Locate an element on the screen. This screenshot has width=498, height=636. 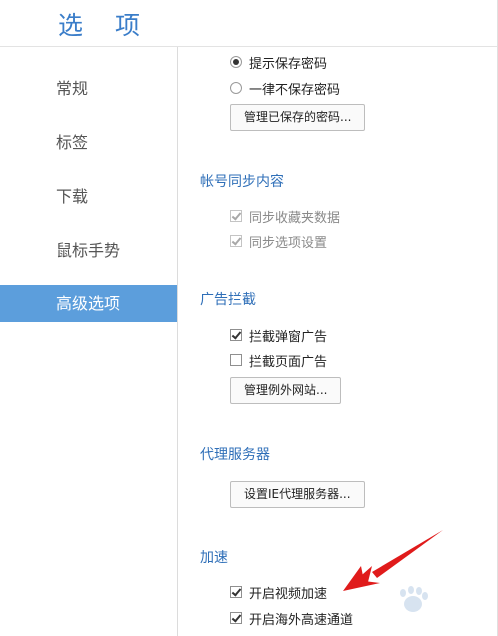
checkbox-label: 同步选项设置 is located at coordinates (288, 243).